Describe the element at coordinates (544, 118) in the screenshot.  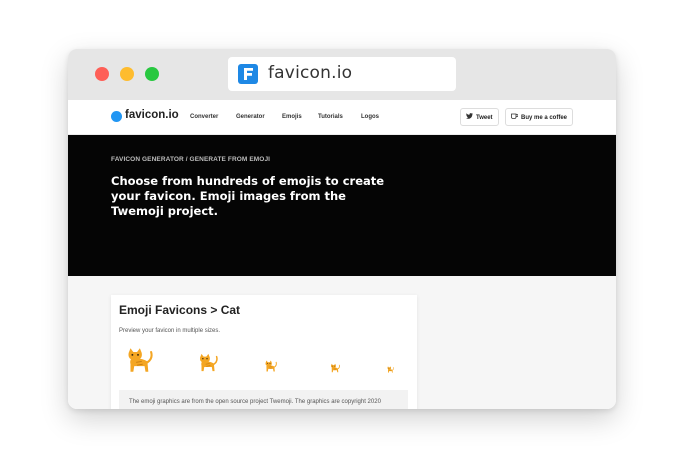
I see `coffee-label: Buy me a coffee` at that location.